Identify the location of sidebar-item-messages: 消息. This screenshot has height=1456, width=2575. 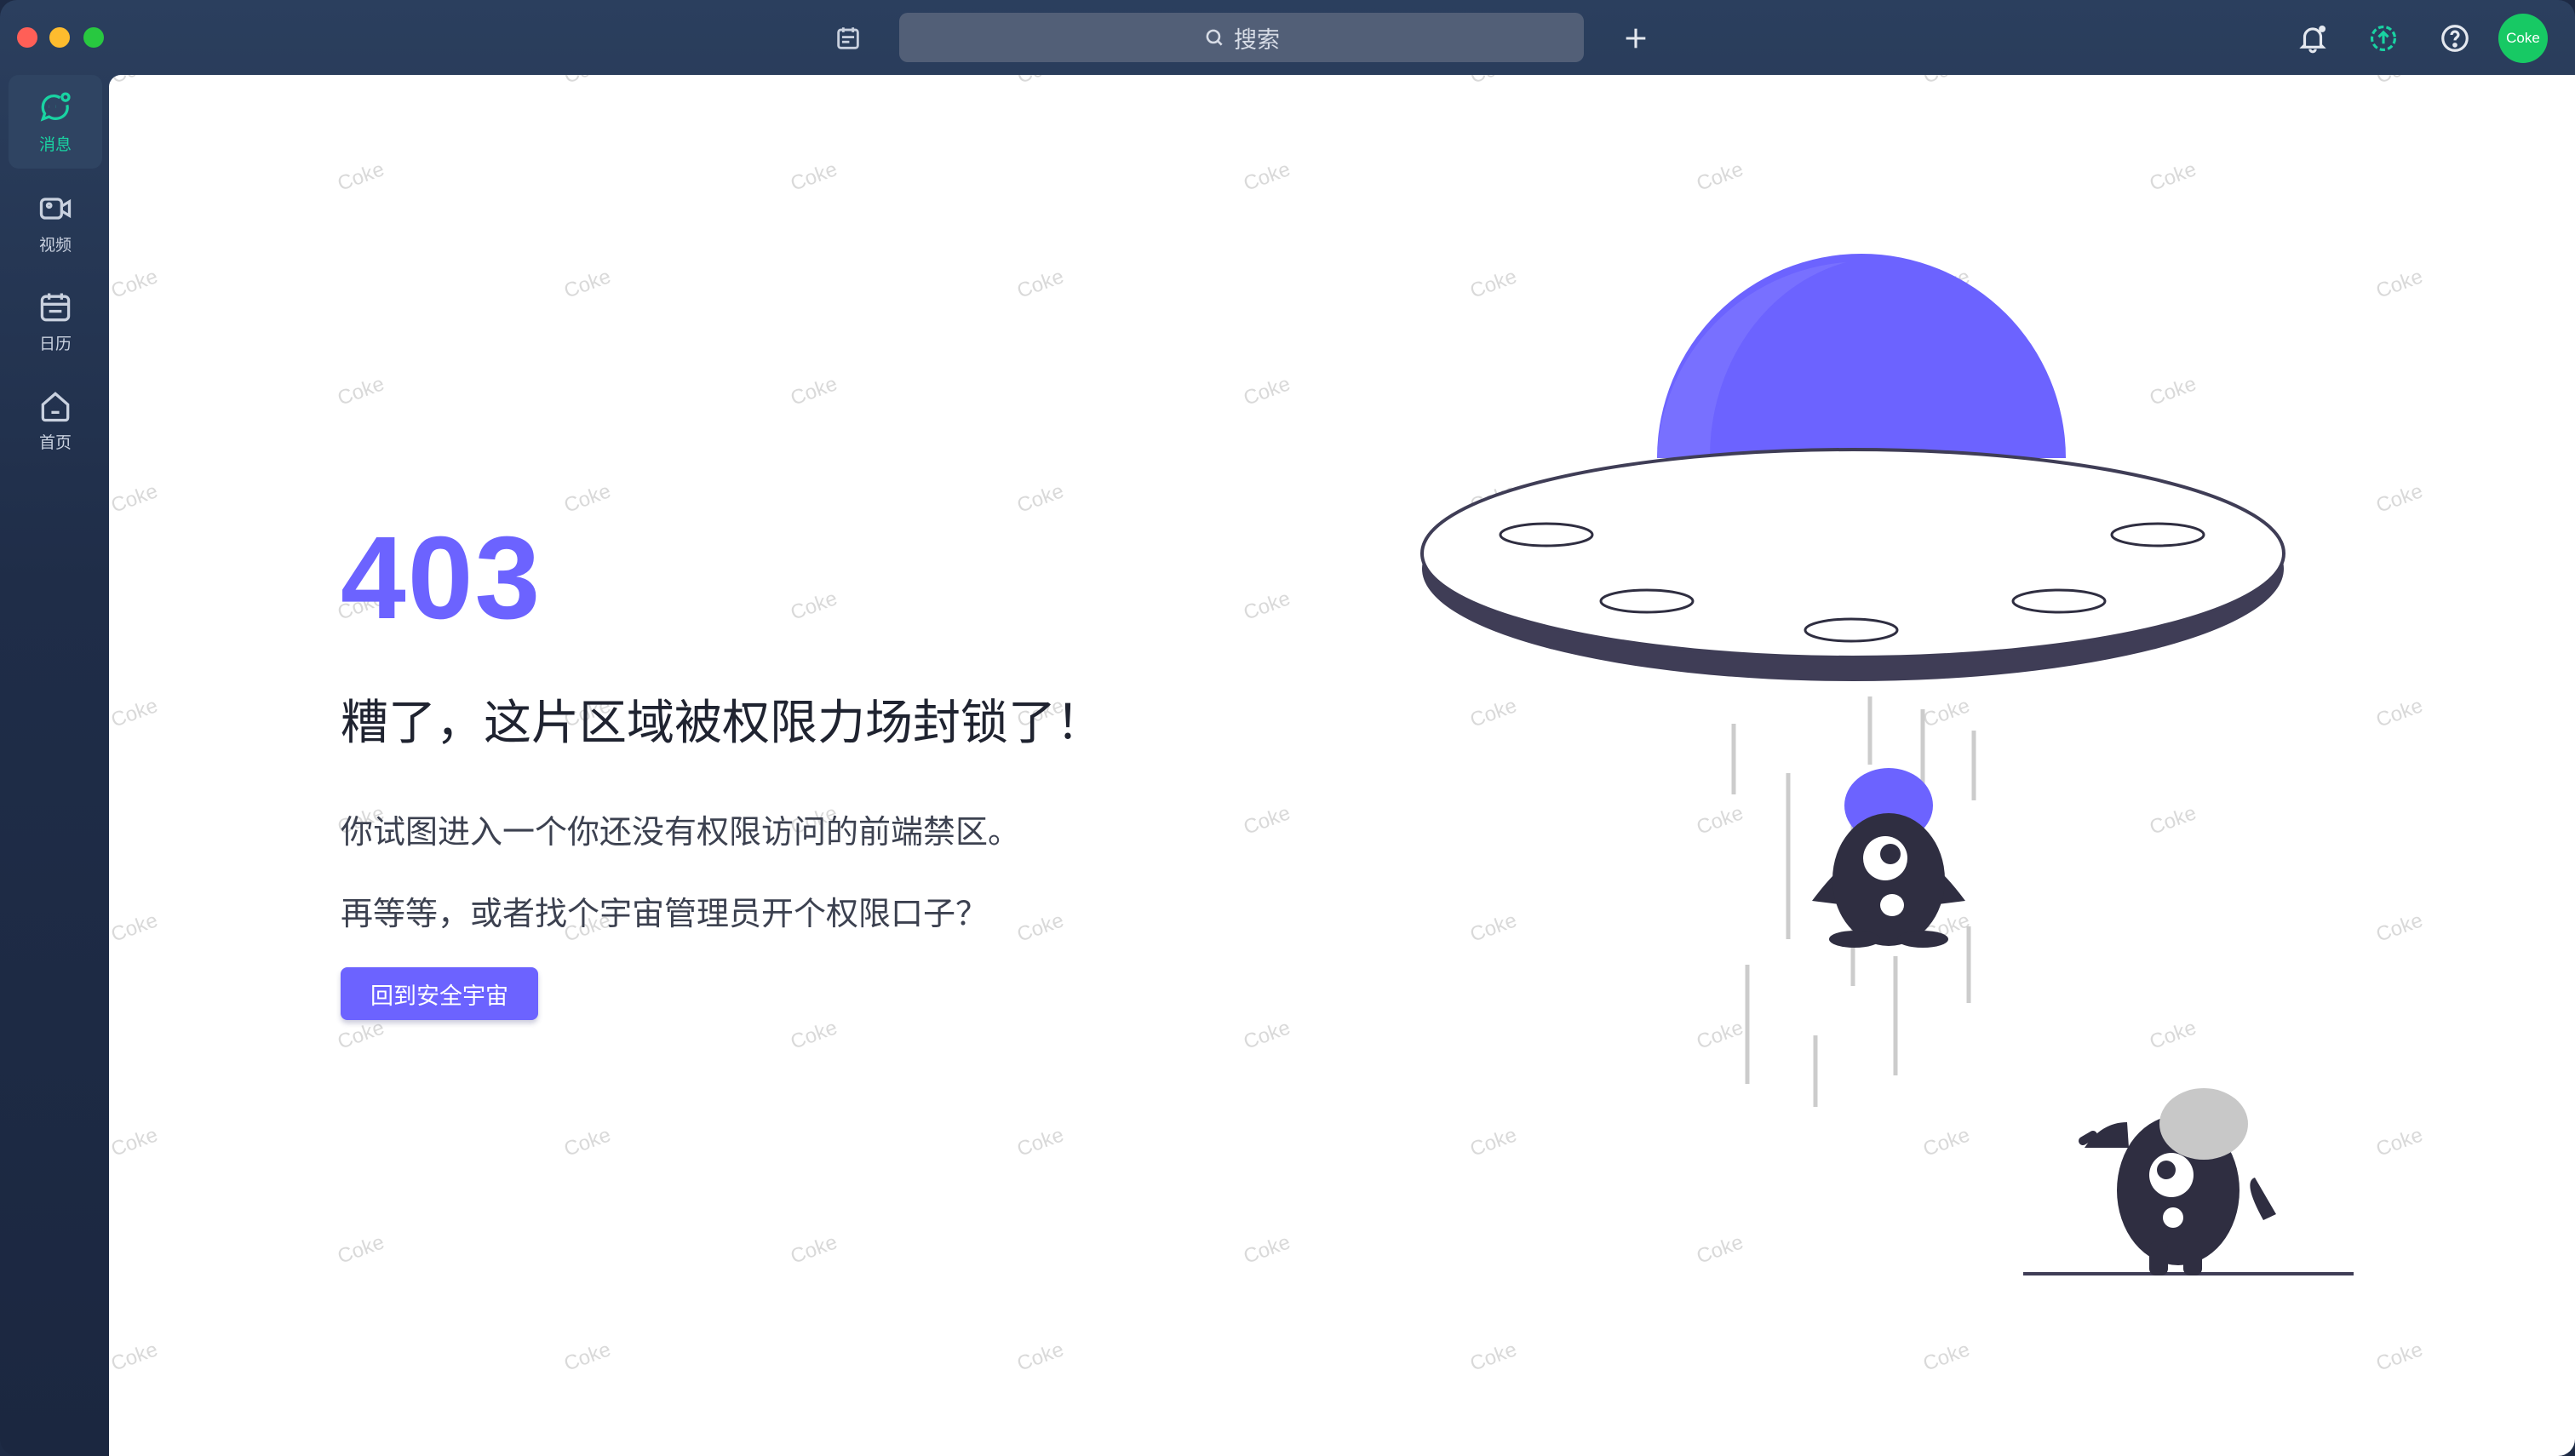
(55, 122).